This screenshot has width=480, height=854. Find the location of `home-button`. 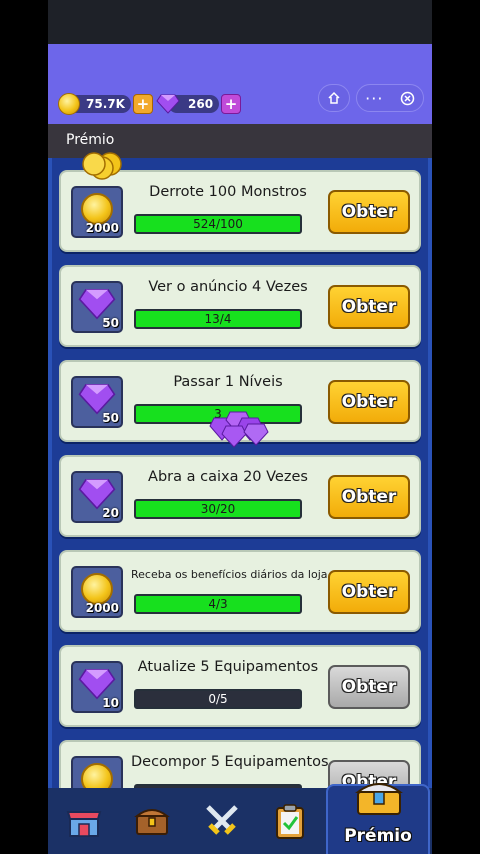

home-button is located at coordinates (334, 98).